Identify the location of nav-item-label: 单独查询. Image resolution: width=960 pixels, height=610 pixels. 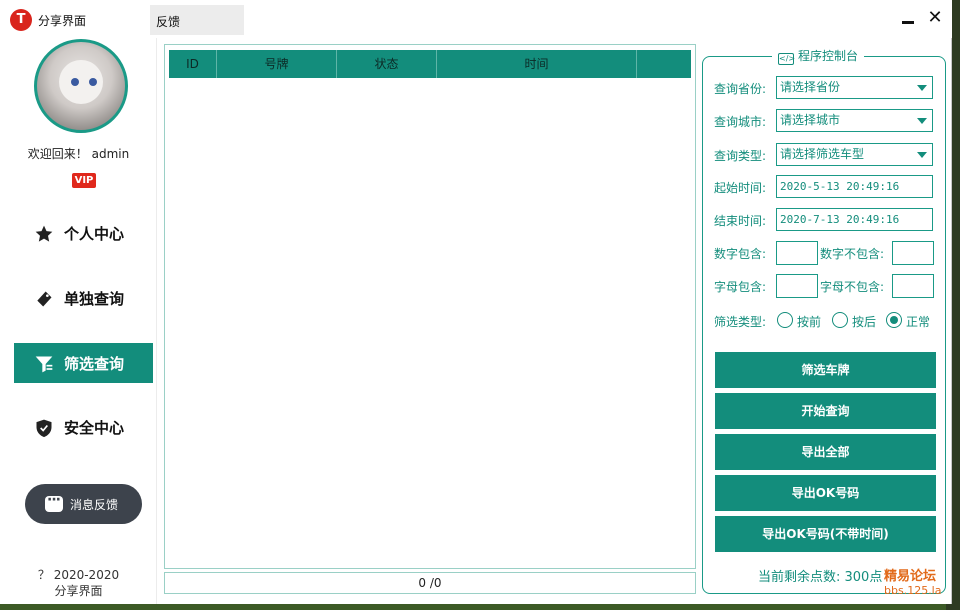
(94, 299).